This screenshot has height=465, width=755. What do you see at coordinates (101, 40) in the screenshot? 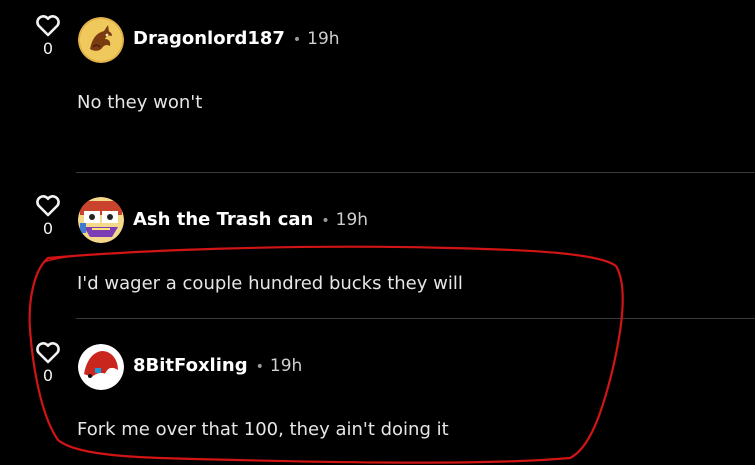
I see `dragon-avatar-icon` at bounding box center [101, 40].